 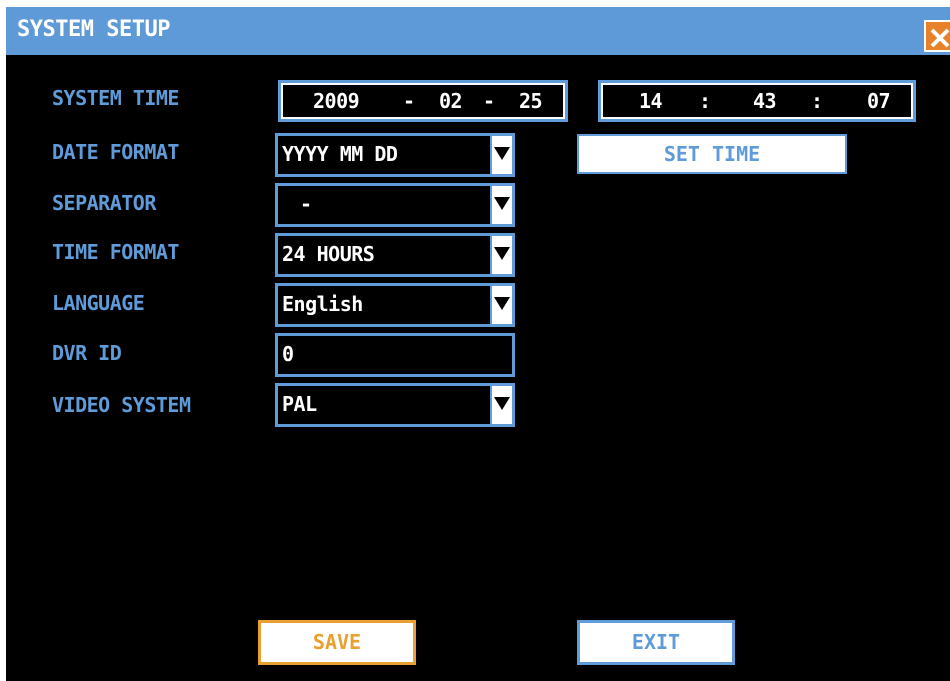 I want to click on video-system-value: PAL, so click(x=299, y=404).